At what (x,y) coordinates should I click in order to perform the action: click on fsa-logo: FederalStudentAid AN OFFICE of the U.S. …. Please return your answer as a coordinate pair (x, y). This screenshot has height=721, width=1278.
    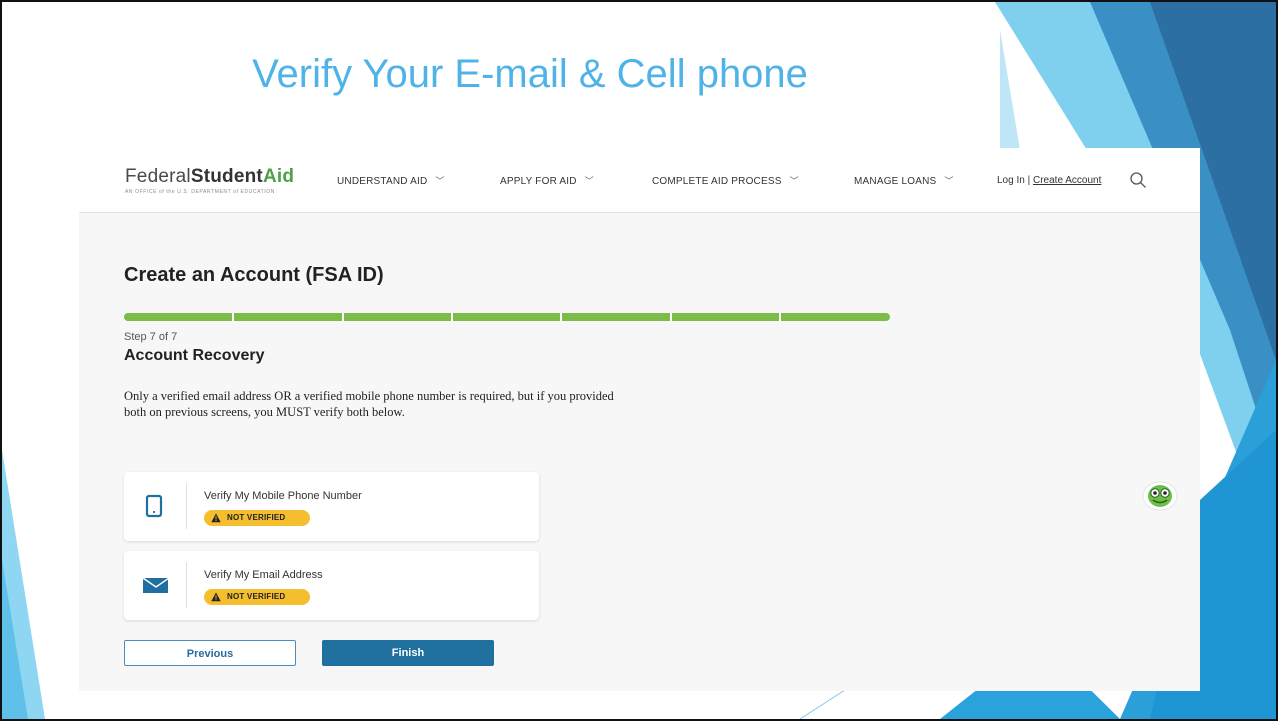
    Looking at the image, I should click on (209, 180).